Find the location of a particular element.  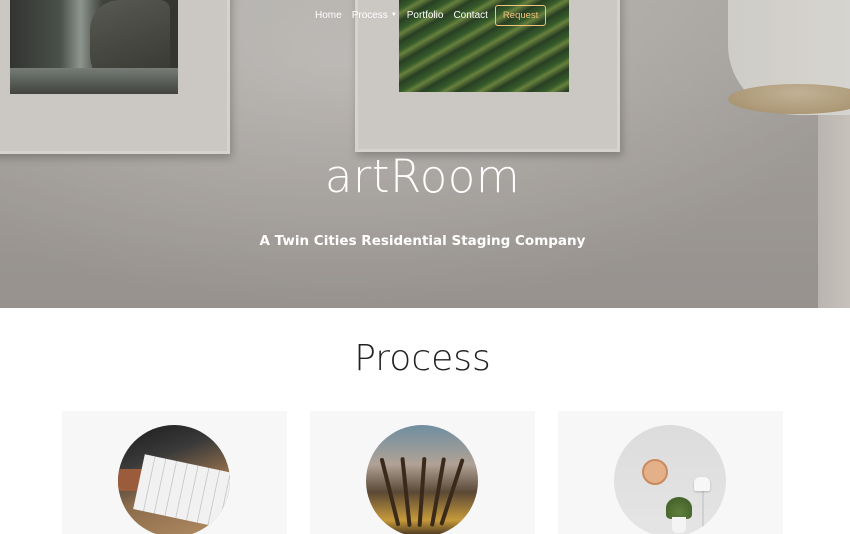

nav-portfolio-label: Portfolio is located at coordinates (425, 15).